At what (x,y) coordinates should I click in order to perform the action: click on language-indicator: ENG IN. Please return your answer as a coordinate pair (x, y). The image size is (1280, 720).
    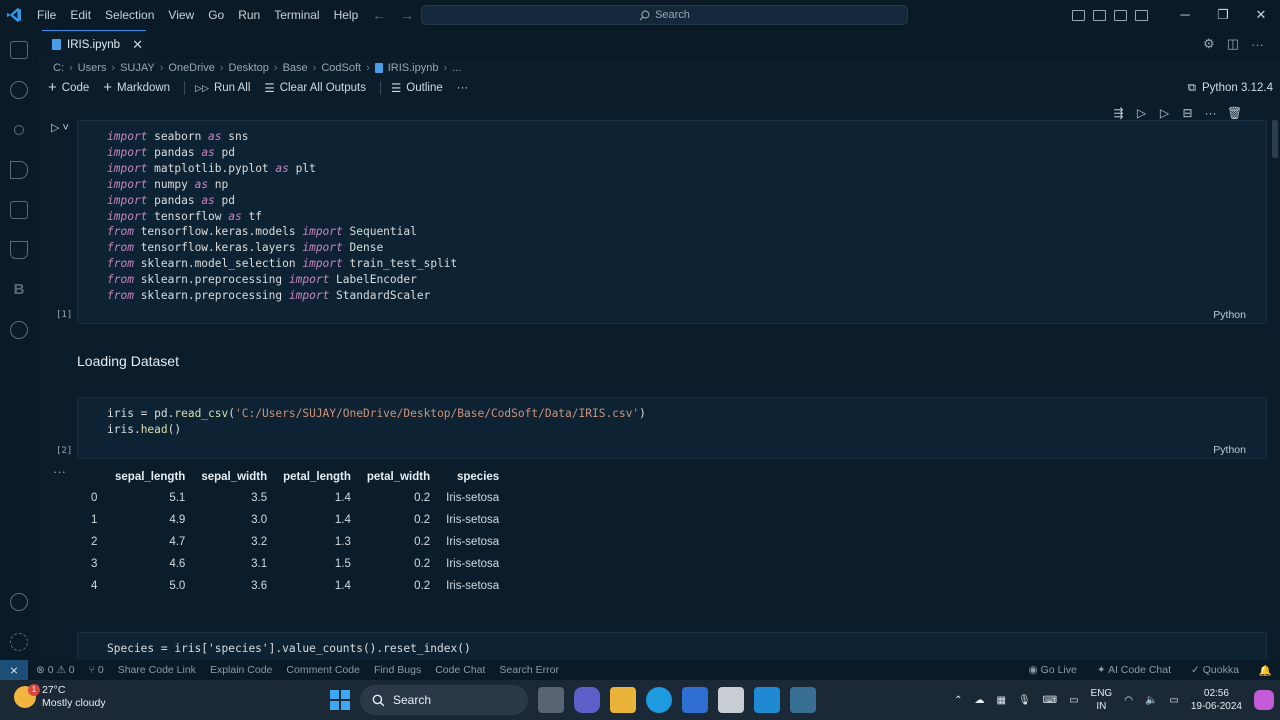
    Looking at the image, I should click on (1102, 700).